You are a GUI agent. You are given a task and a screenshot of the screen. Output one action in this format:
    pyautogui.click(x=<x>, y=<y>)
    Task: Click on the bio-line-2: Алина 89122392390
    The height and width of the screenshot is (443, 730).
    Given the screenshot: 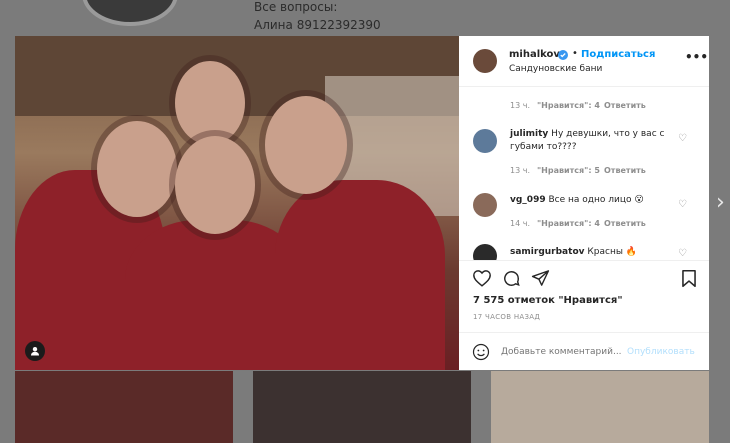 What is the action you would take?
    pyautogui.click(x=317, y=25)
    